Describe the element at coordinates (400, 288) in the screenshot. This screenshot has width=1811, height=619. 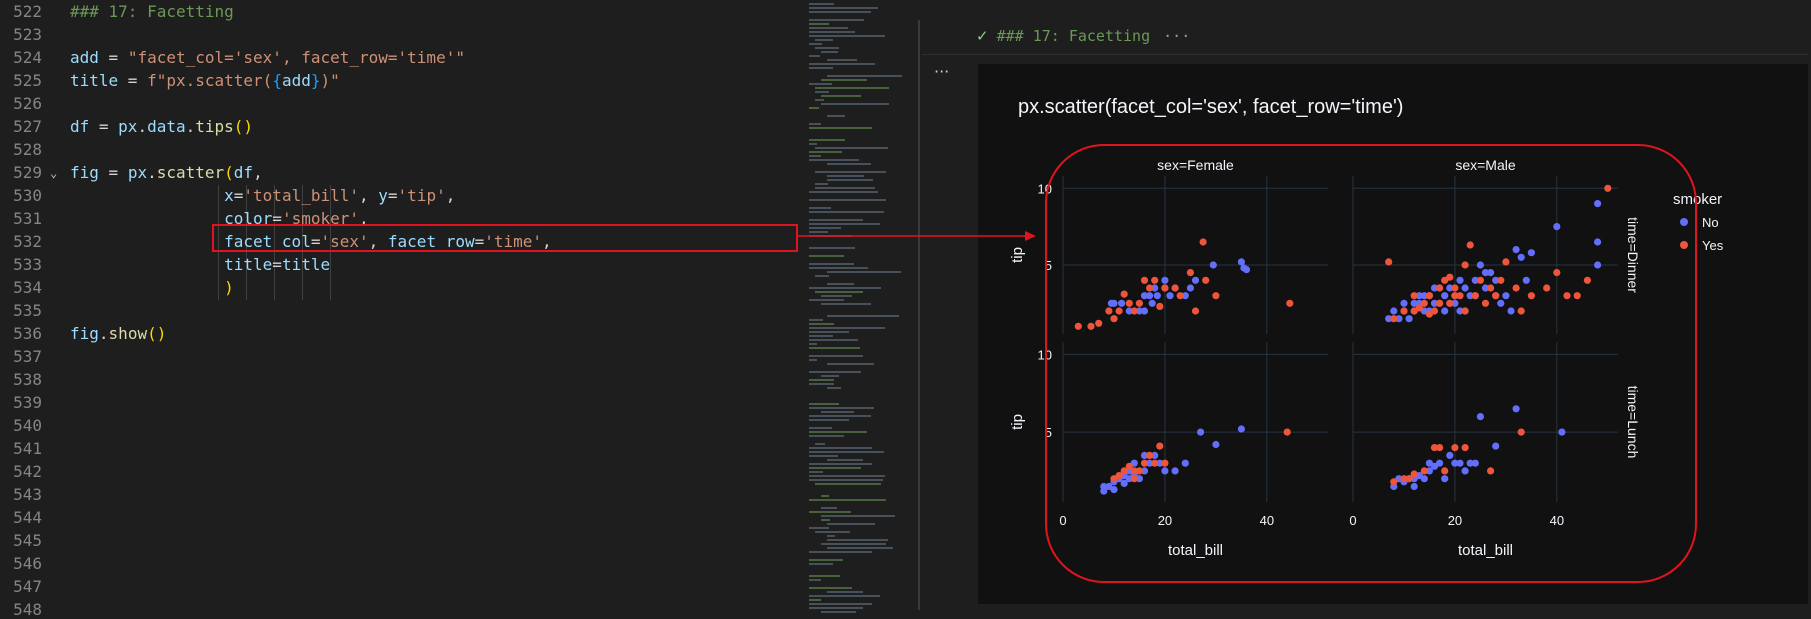
I see `code-line: 534 )` at that location.